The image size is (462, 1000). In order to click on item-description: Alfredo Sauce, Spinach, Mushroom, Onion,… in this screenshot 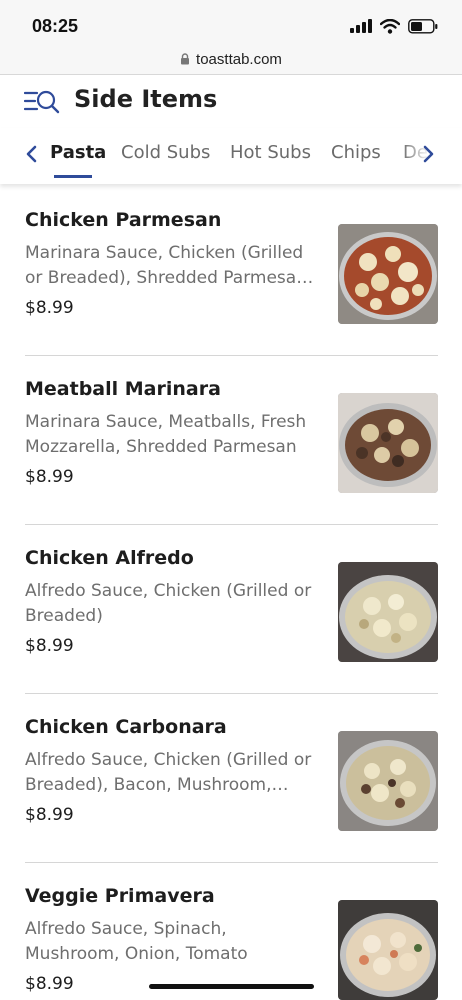, I will do `click(171, 942)`.